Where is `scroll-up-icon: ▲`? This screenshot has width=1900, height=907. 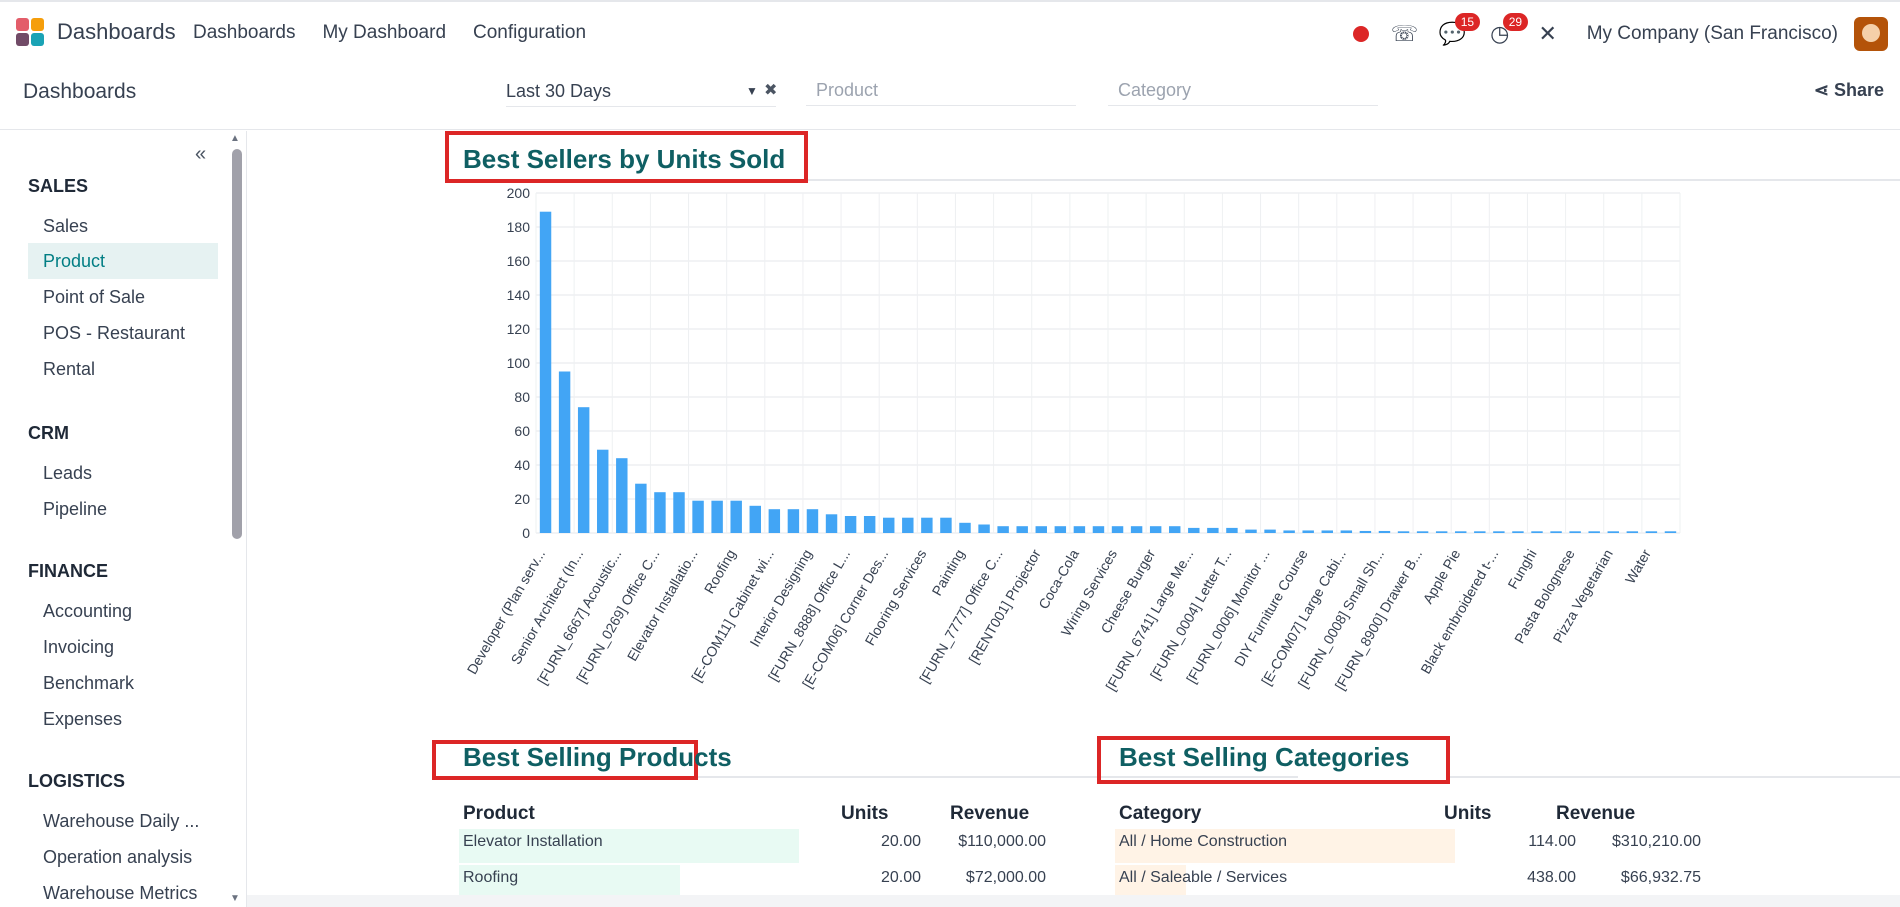
scroll-up-icon: ▲ is located at coordinates (235, 138).